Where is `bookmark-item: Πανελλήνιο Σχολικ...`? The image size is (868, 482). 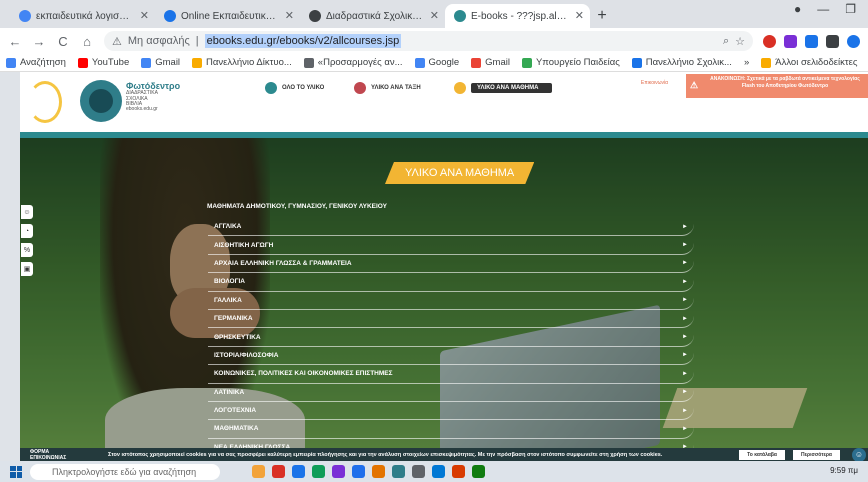 bookmark-item: Πανελλήνιο Σχολικ... is located at coordinates (681, 62).